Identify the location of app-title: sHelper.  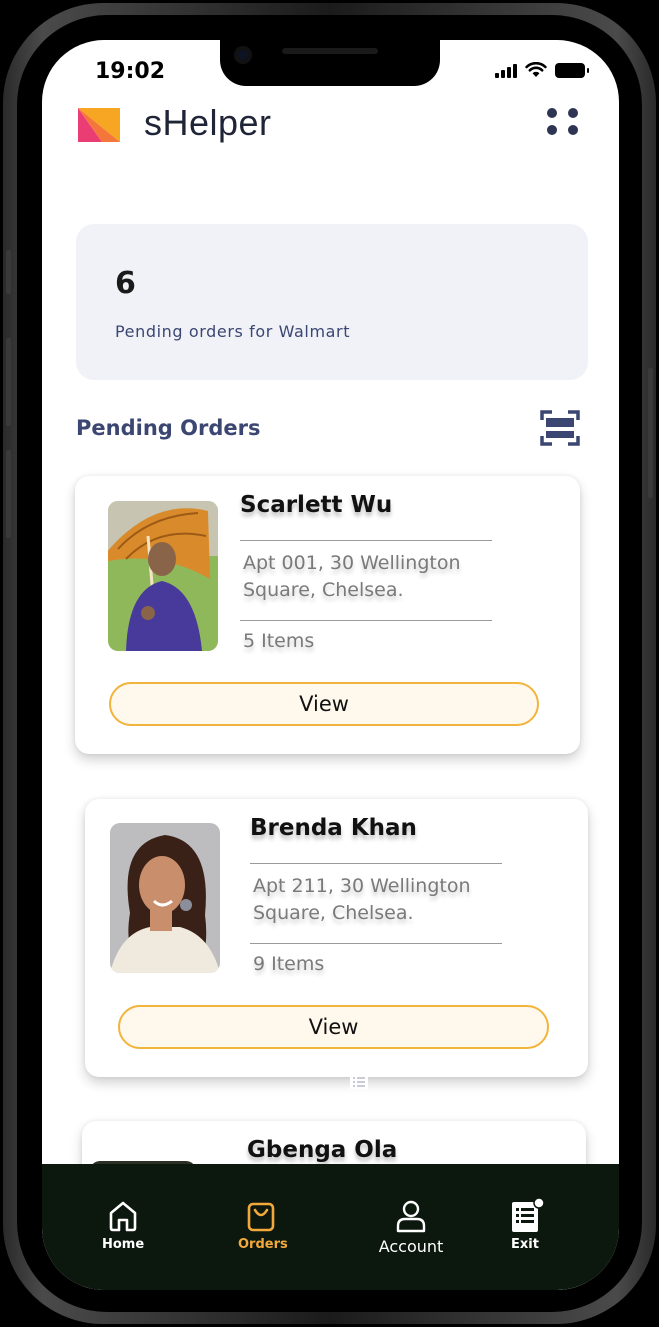
(208, 122).